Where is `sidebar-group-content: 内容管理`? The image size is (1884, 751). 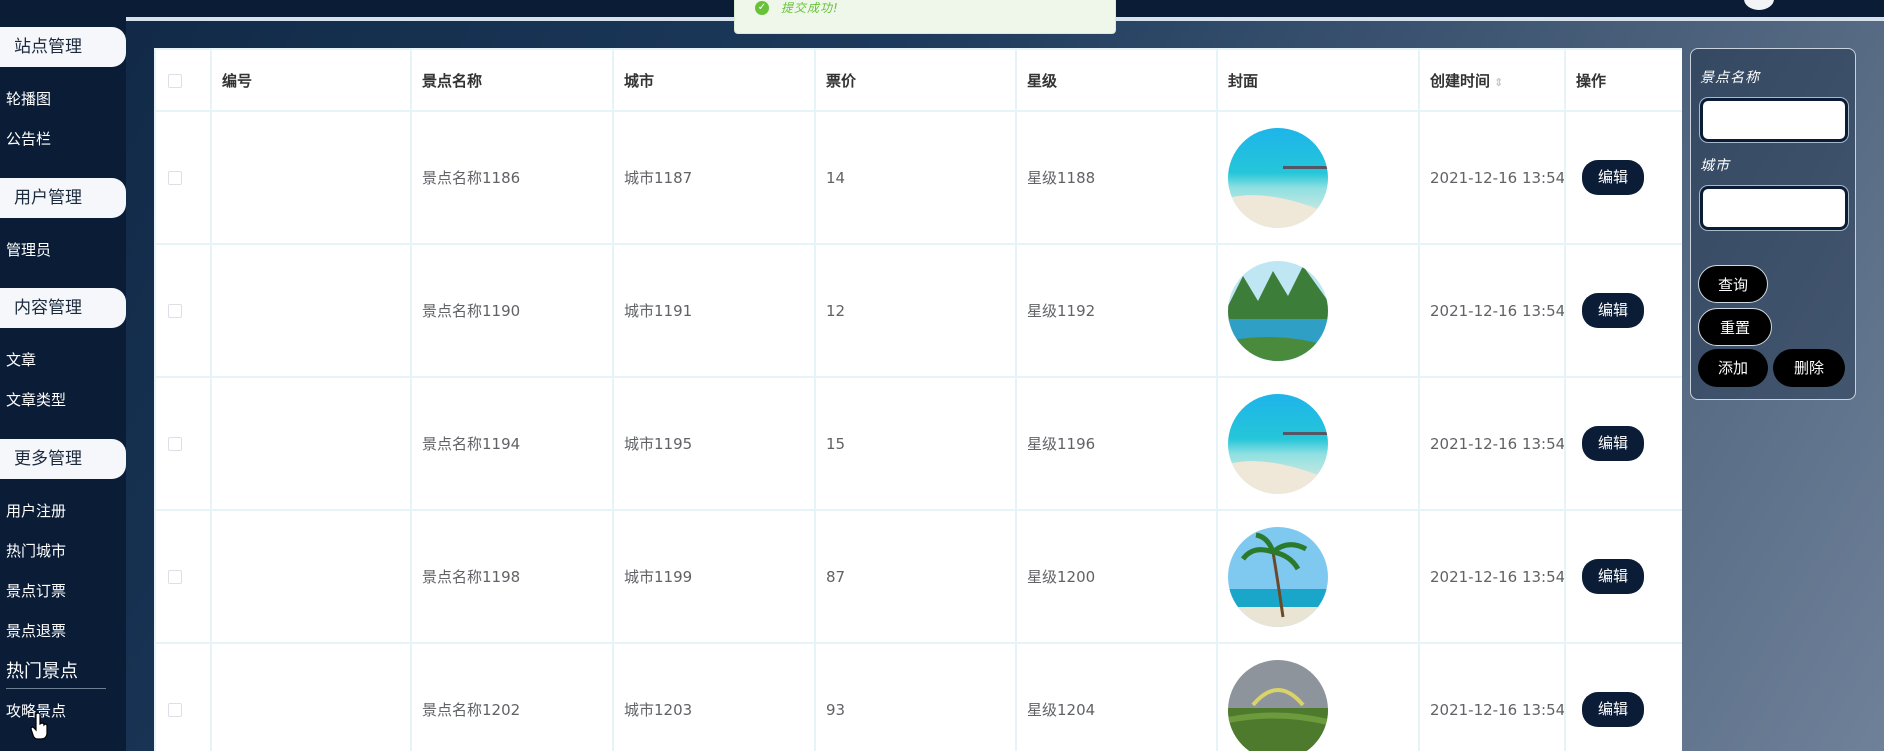
sidebar-group-content: 内容管理 is located at coordinates (63, 308).